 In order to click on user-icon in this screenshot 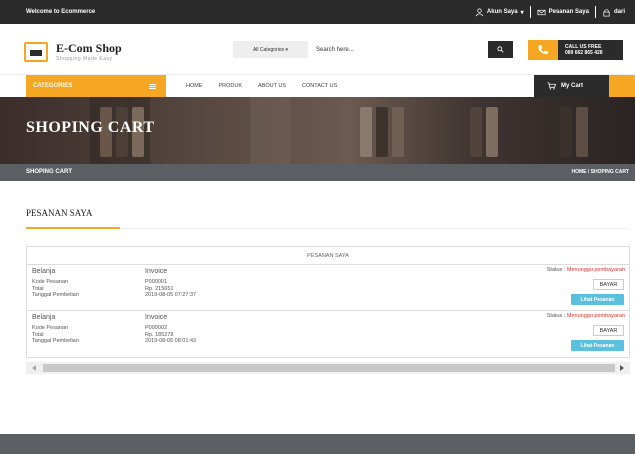, I will do `click(479, 12)`.